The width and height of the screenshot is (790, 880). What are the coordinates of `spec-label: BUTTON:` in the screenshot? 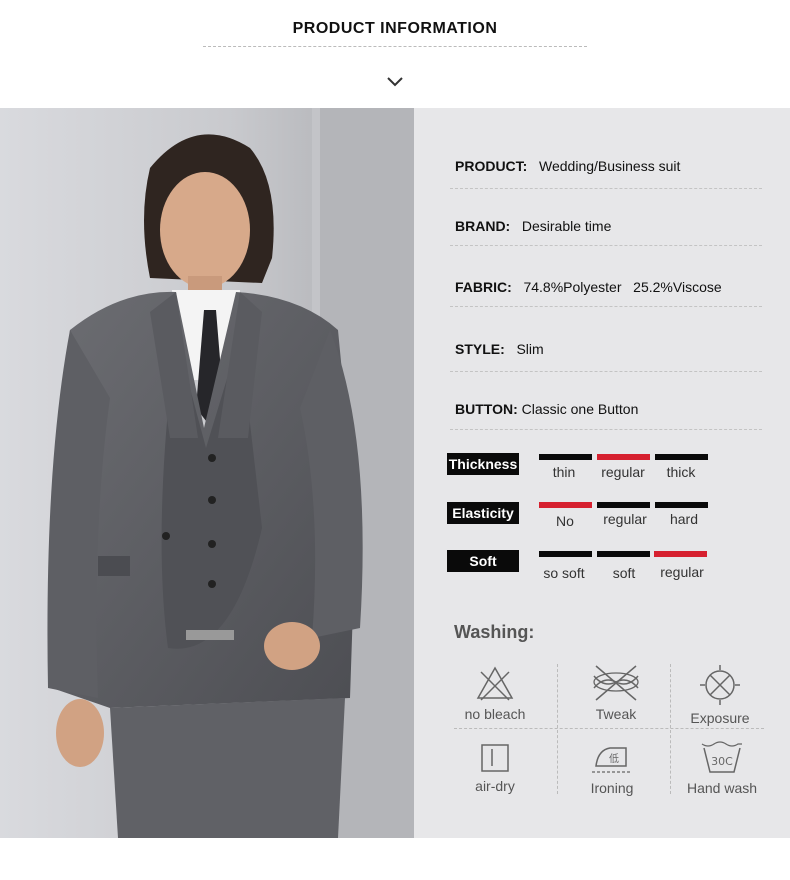 It's located at (486, 409).